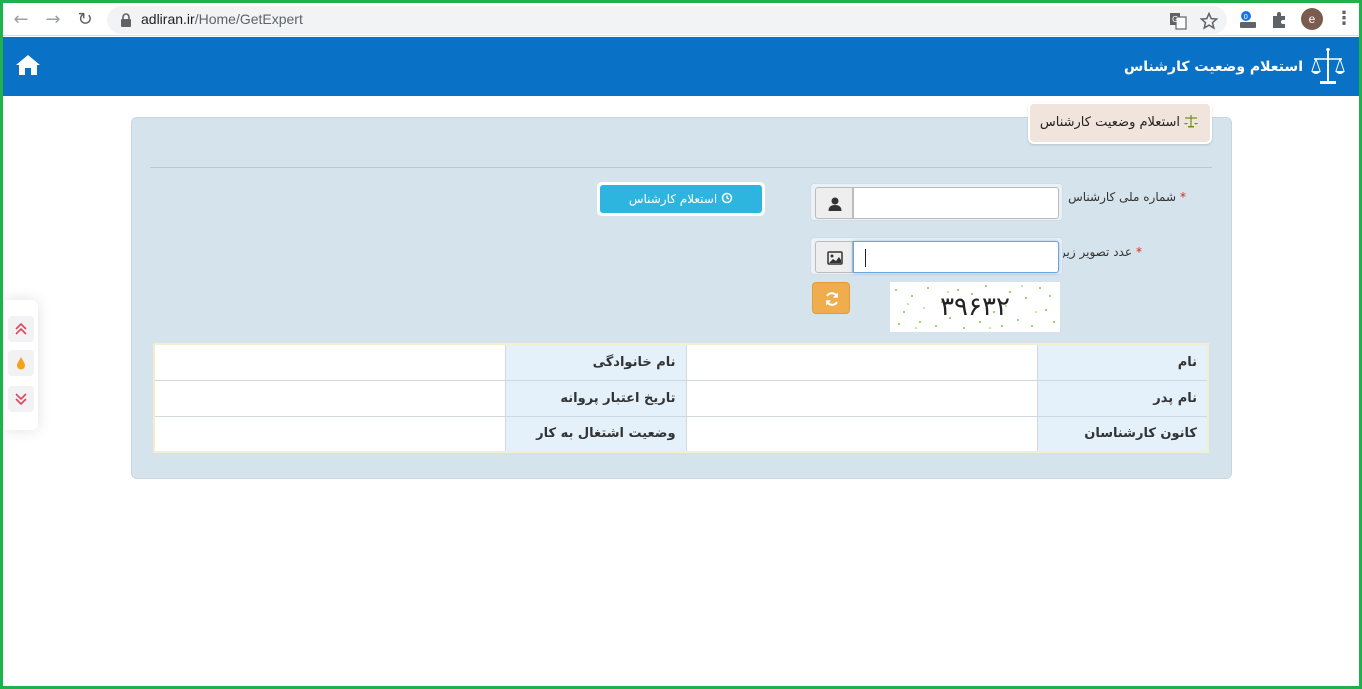 The width and height of the screenshot is (1362, 689). I want to click on theme-drop-button, so click(21, 363).